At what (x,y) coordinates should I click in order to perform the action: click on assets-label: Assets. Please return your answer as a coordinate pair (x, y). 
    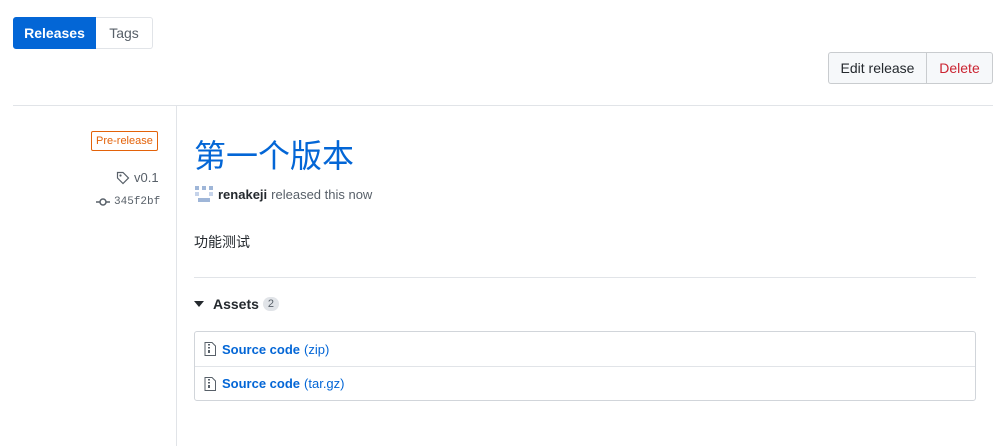
    Looking at the image, I should click on (236, 304).